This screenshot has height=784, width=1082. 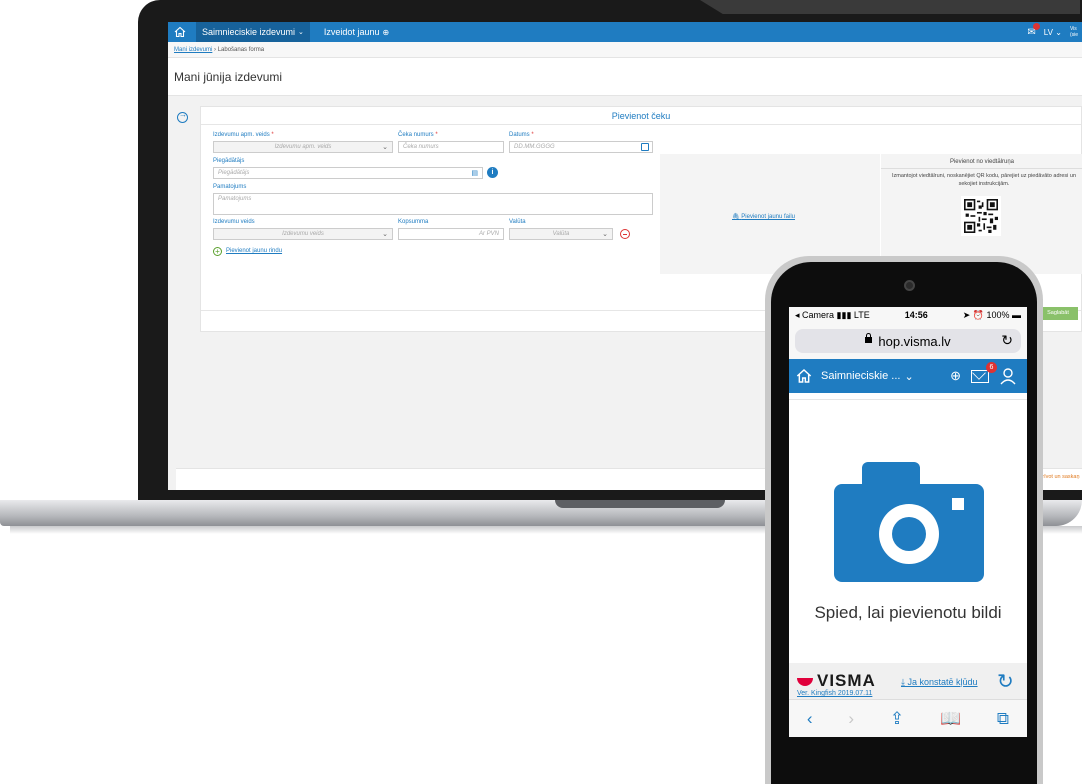 What do you see at coordinates (230, 187) in the screenshot?
I see `reason-label: Pamatojums` at bounding box center [230, 187].